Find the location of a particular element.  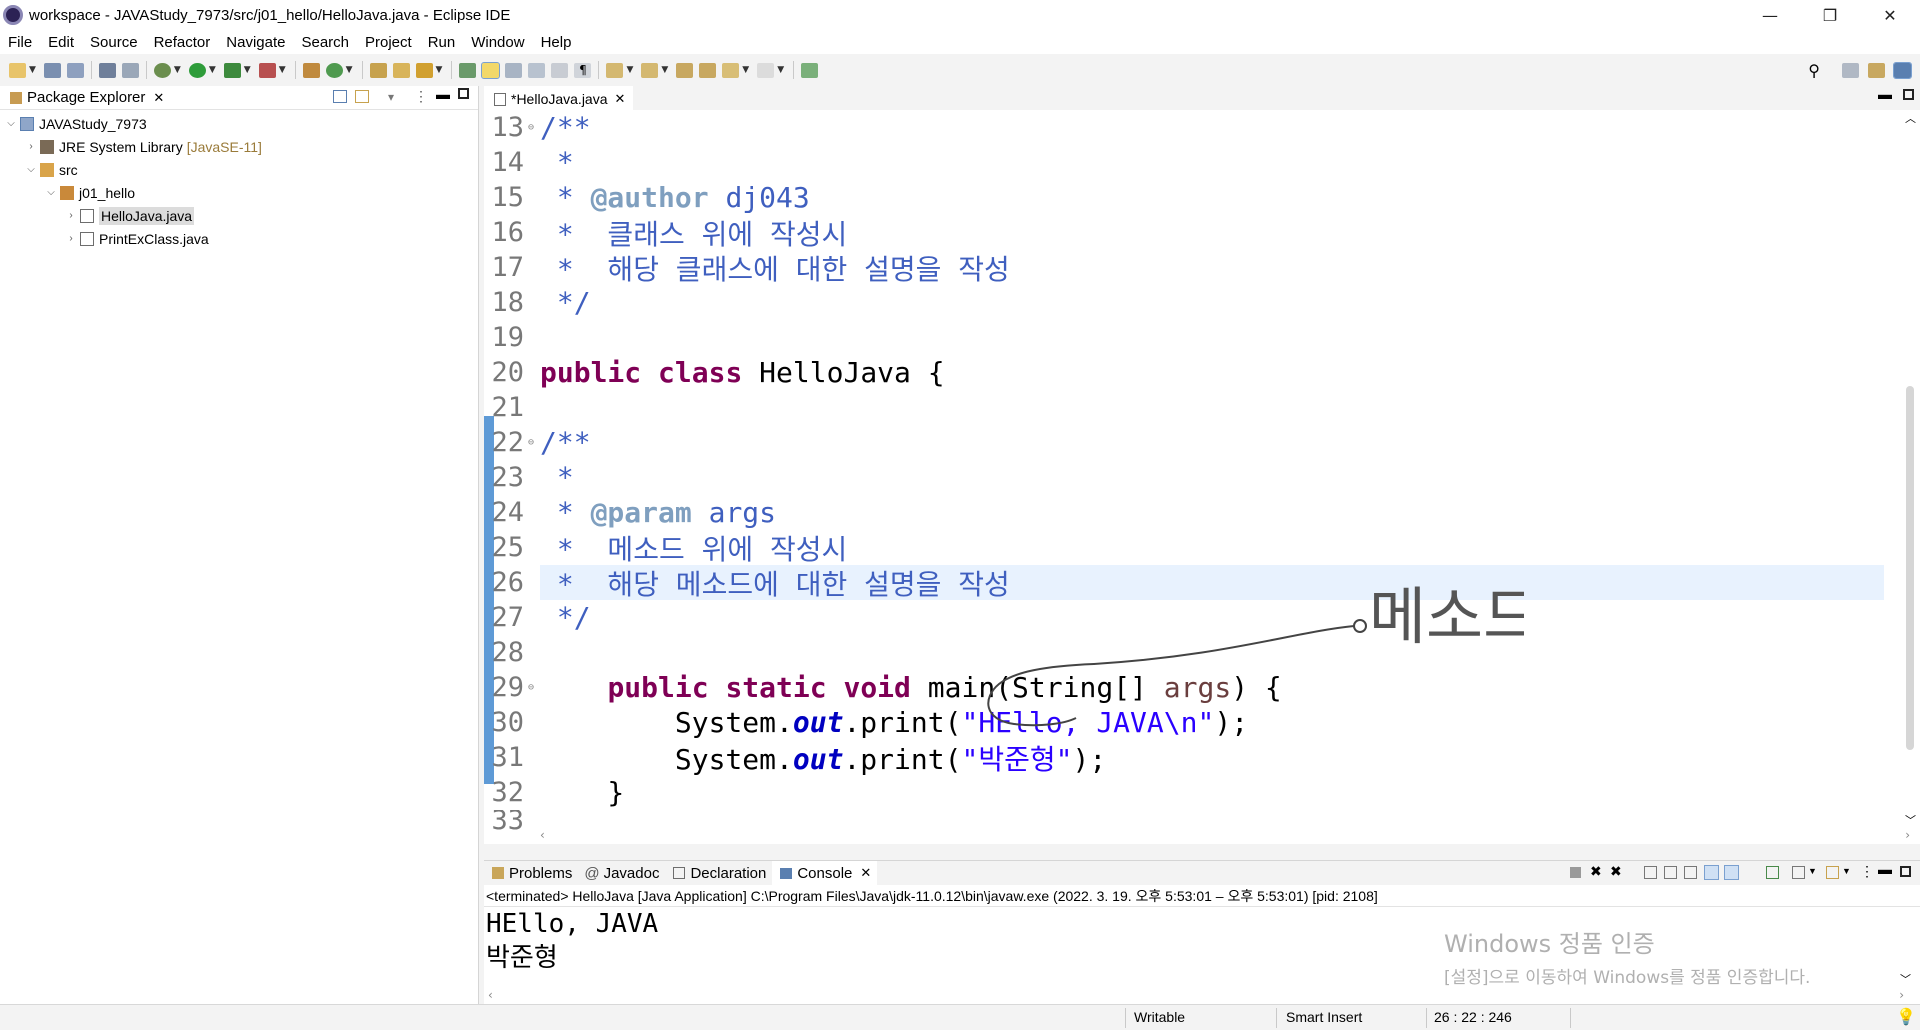

editor-vertical-scrollbar: ︿ ﹀ is located at coordinates (1910, 470).